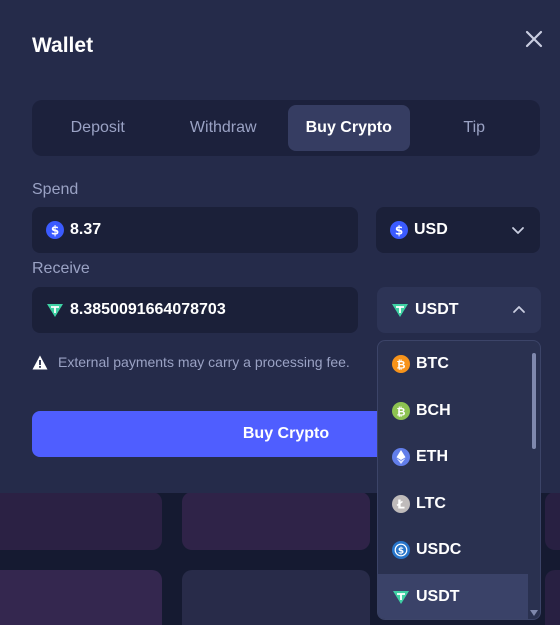 This screenshot has height=625, width=560. Describe the element at coordinates (148, 309) in the screenshot. I see `receive-amount-value: 8.3850091664078703` at that location.